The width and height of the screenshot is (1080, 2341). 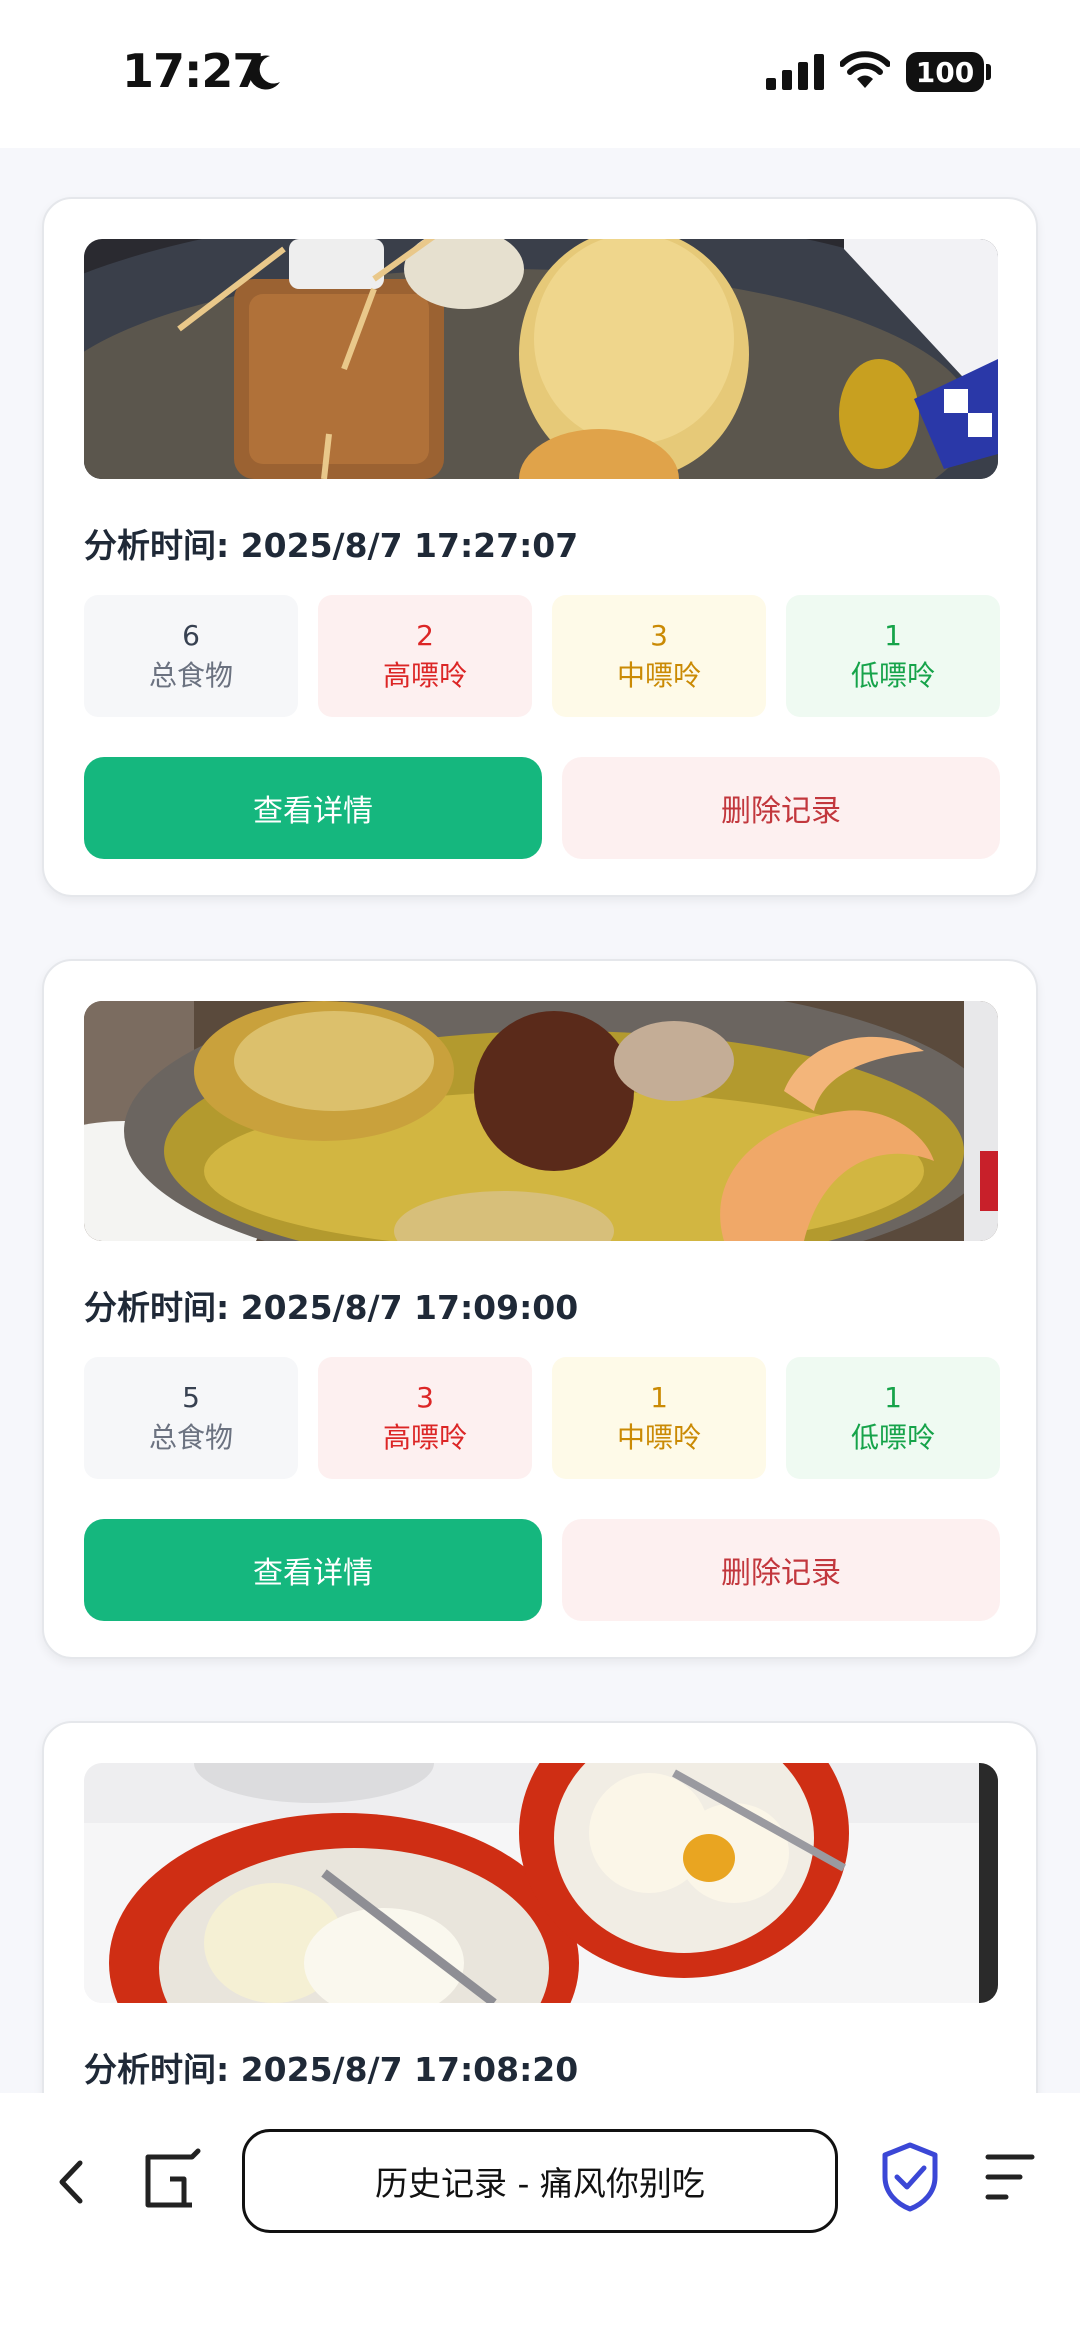 I want to click on food-photo-eggs, so click(x=541, y=1883).